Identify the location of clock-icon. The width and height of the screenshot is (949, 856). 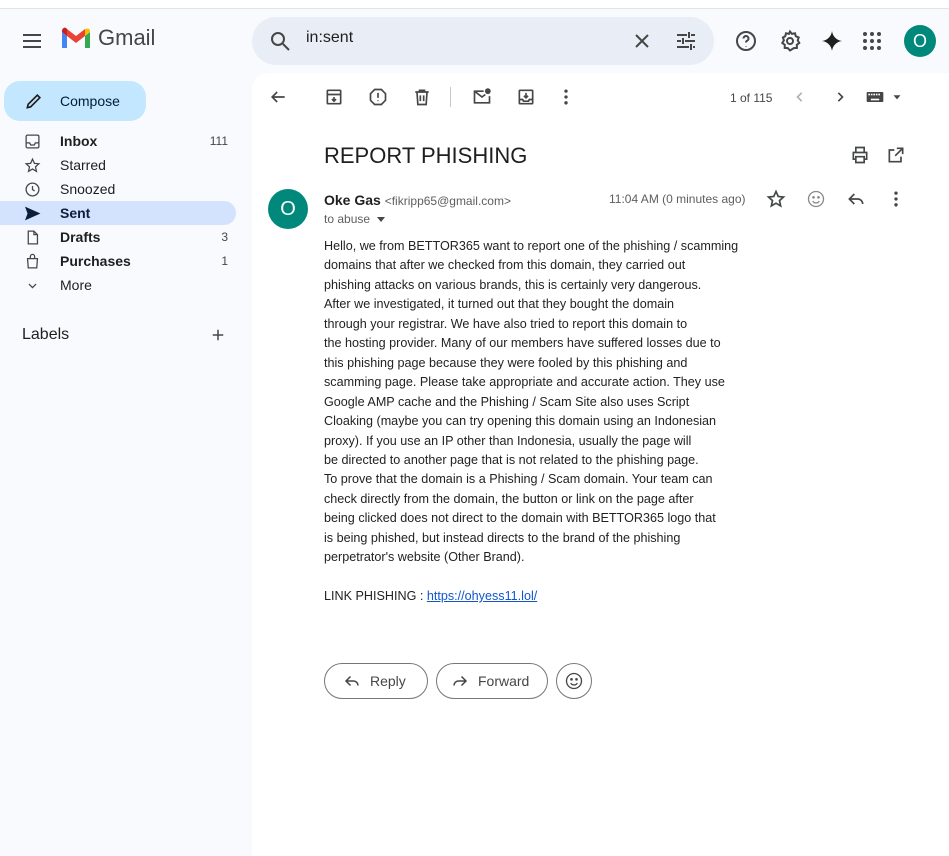
(32, 189).